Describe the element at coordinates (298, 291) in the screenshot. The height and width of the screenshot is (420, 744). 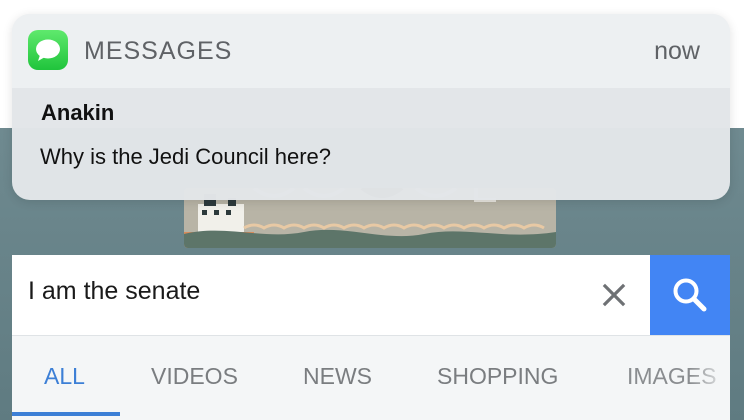
I see `search-input` at that location.